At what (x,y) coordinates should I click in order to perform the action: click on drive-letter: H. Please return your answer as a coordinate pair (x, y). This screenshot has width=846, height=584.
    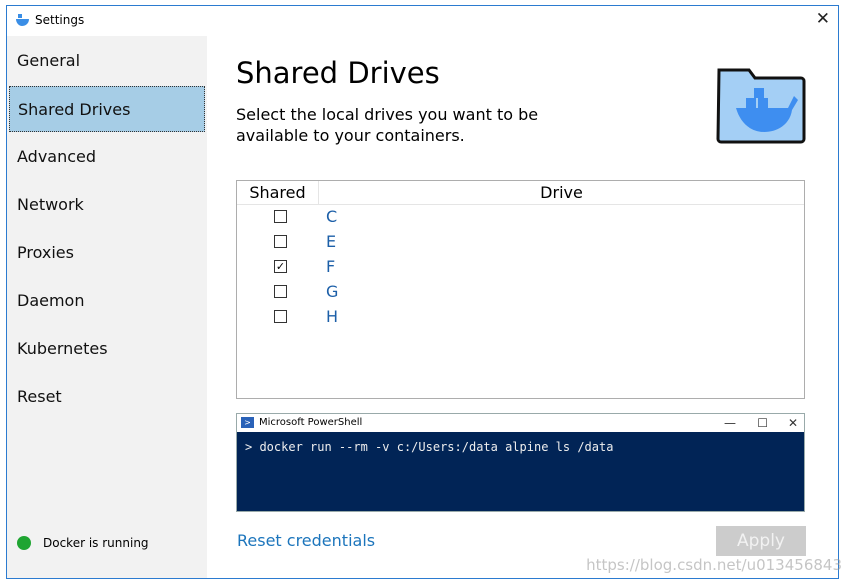
    Looking at the image, I should click on (332, 316).